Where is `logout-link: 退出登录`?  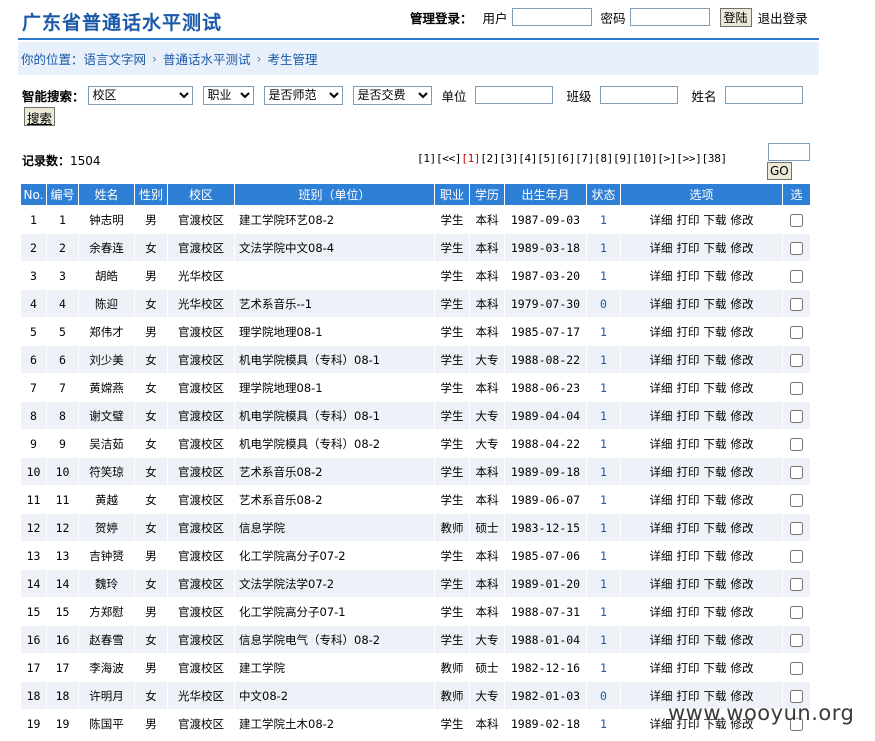 logout-link: 退出登录 is located at coordinates (783, 17).